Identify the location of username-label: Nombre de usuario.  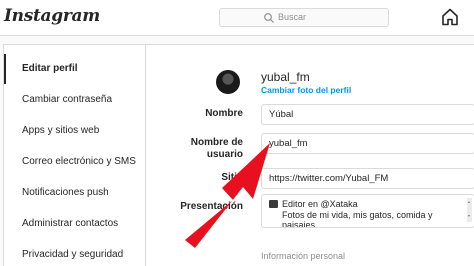
(203, 149).